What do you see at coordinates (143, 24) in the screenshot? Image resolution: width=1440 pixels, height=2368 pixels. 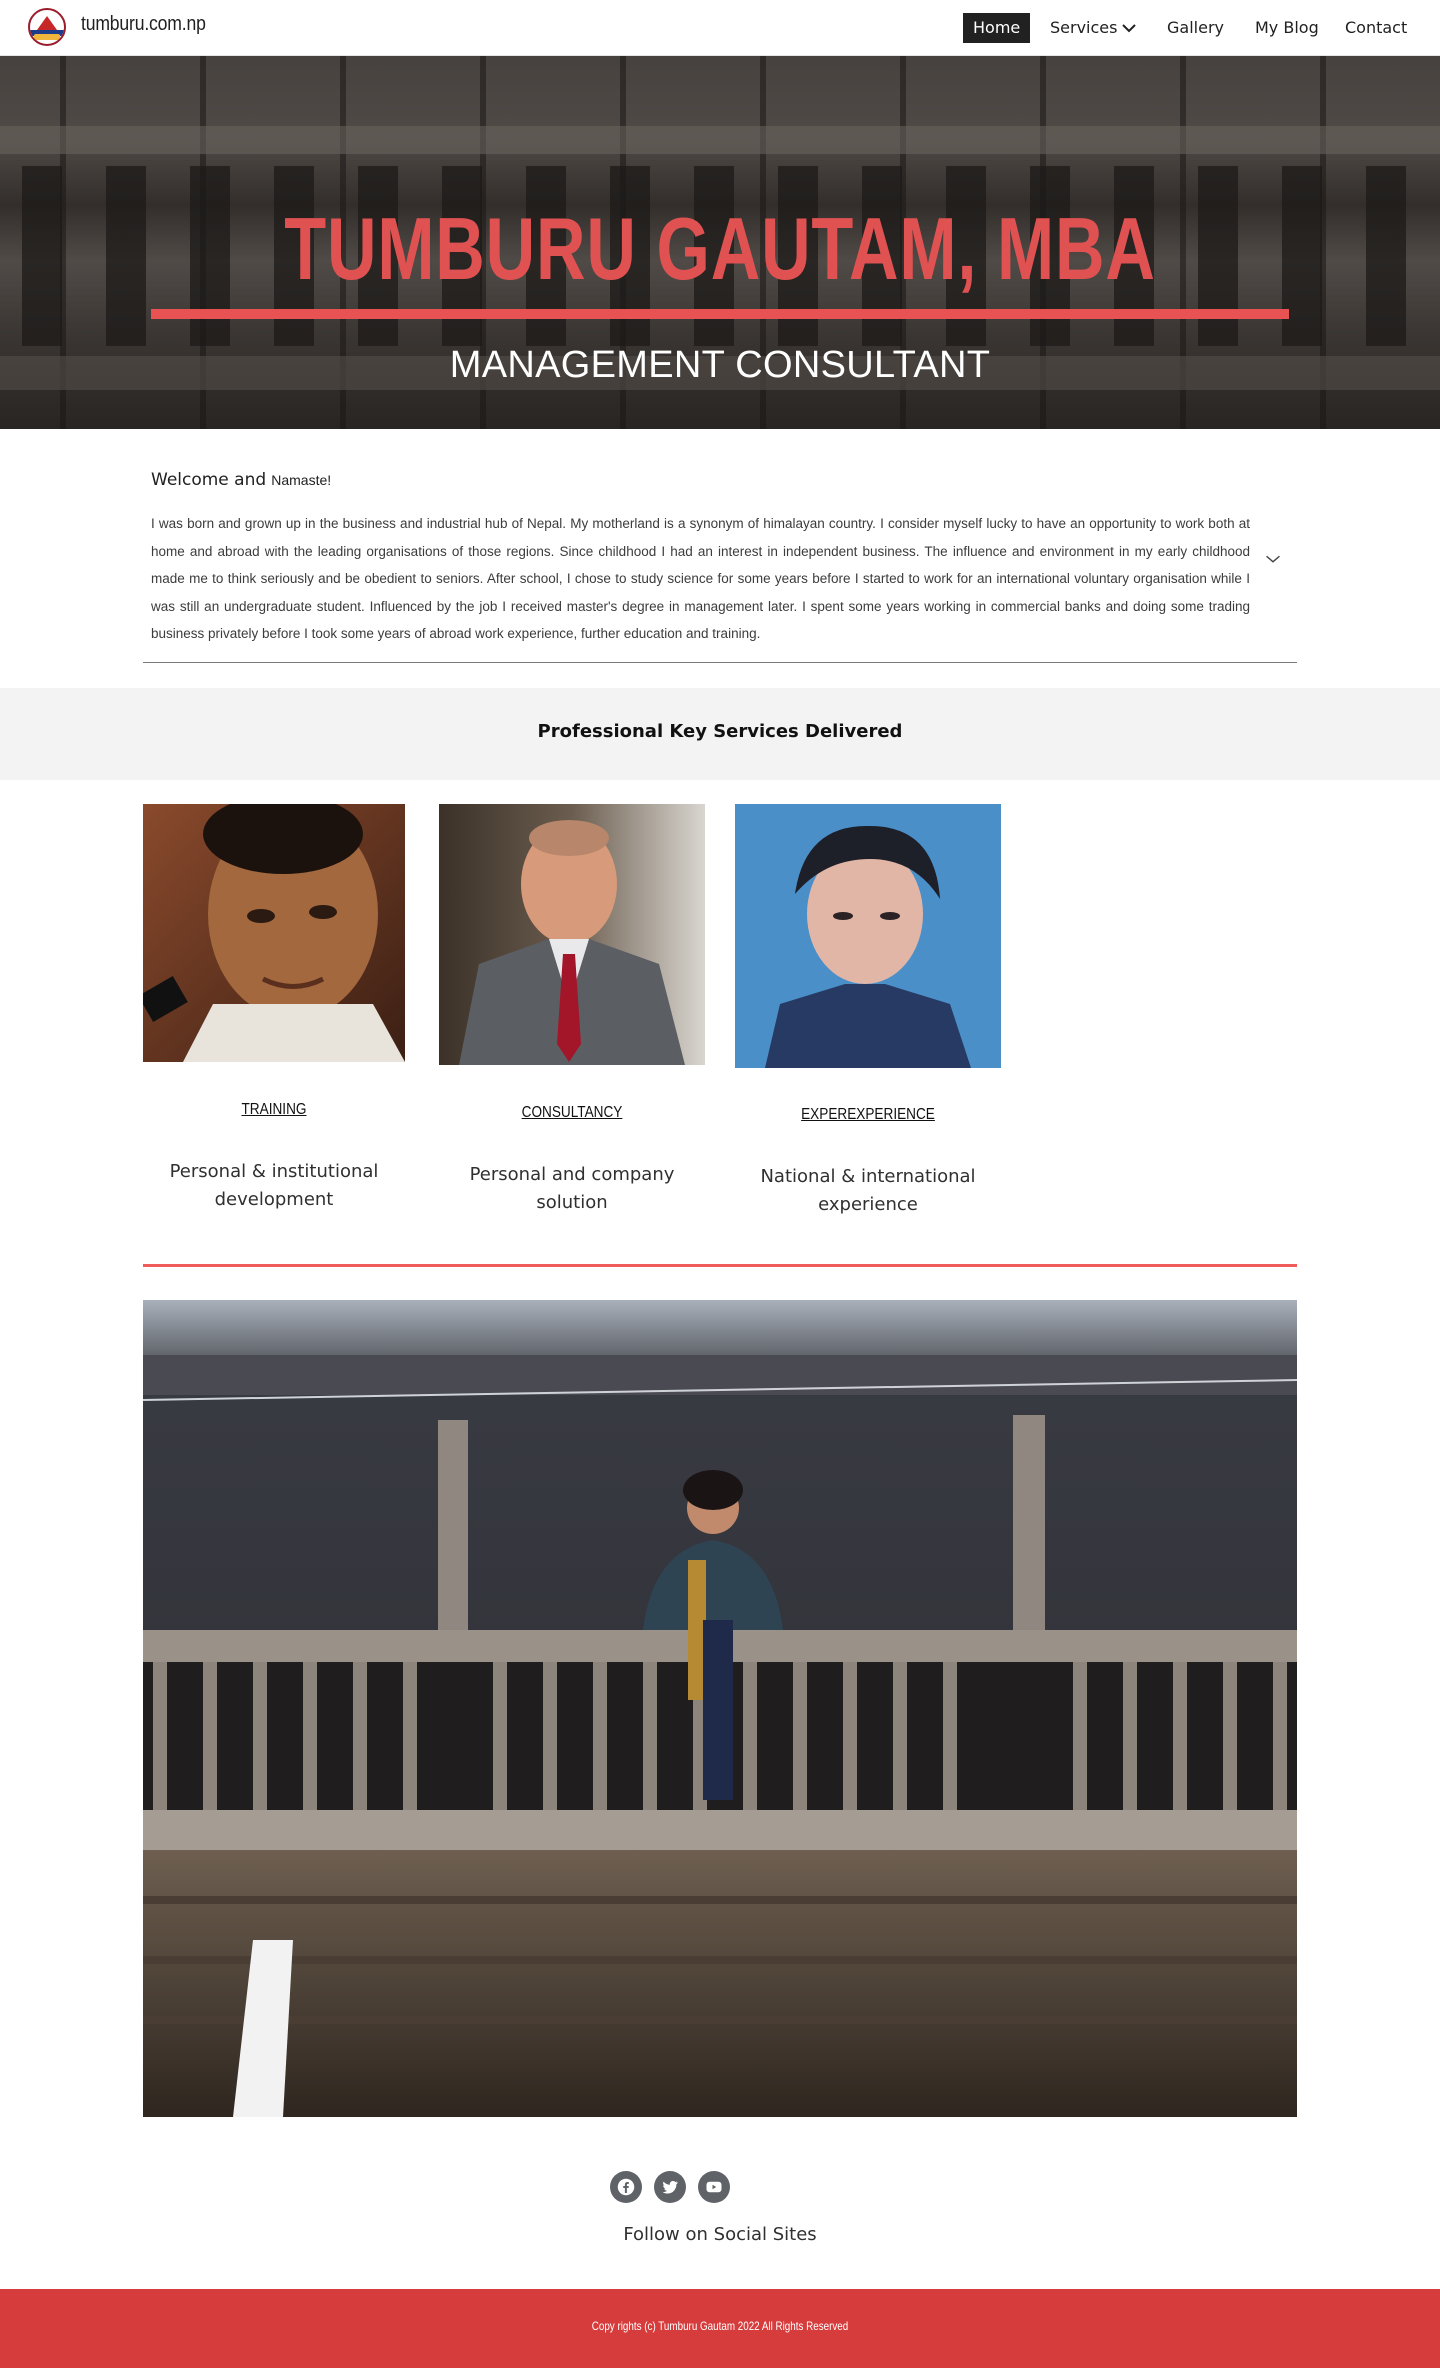 I see `site-title: tumburu.com.np` at bounding box center [143, 24].